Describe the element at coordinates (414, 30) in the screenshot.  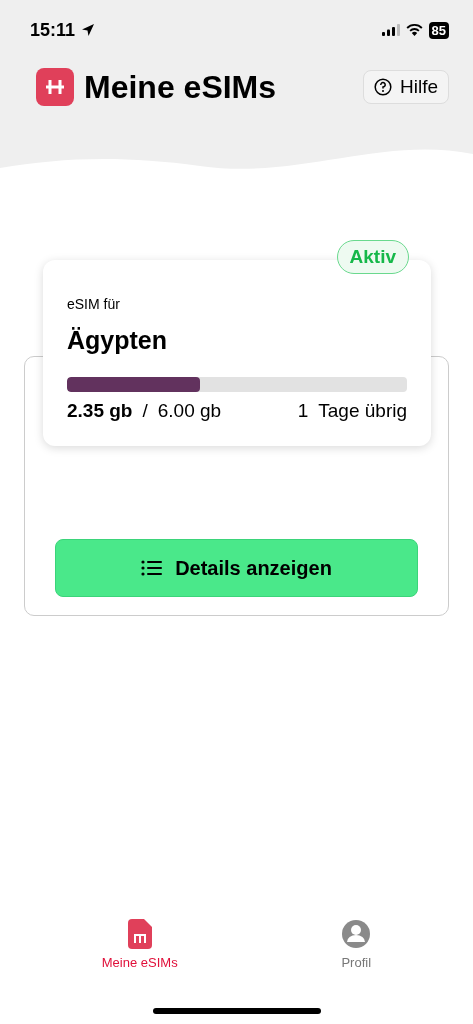
I see `wifi-icon` at that location.